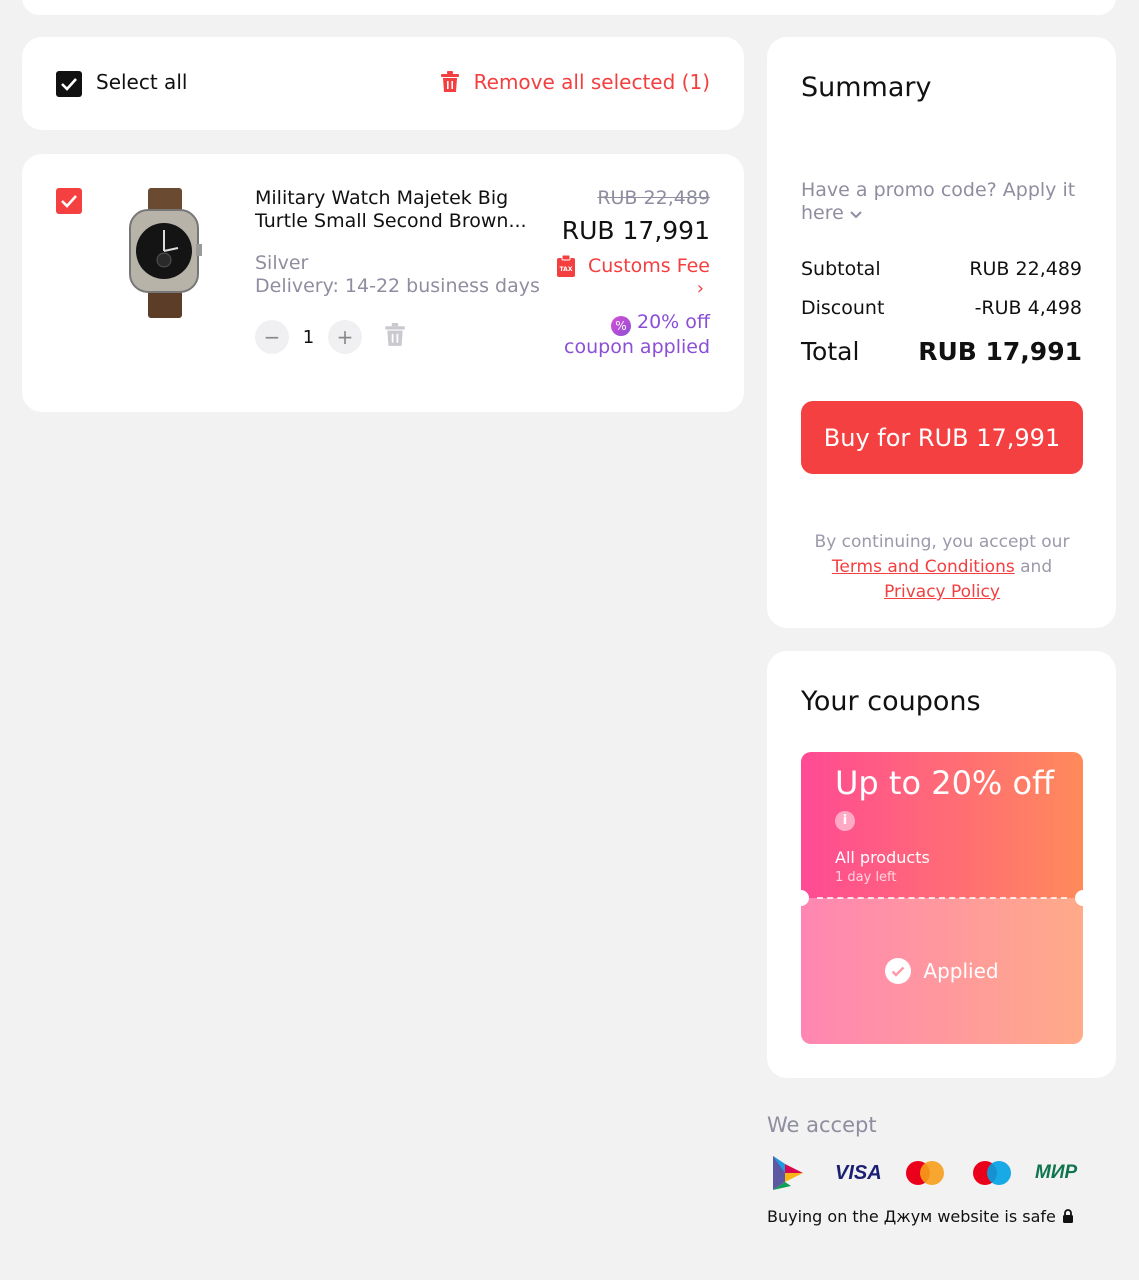 The height and width of the screenshot is (1280, 1139). I want to click on quantity-stepper: − 1 +, so click(330, 337).